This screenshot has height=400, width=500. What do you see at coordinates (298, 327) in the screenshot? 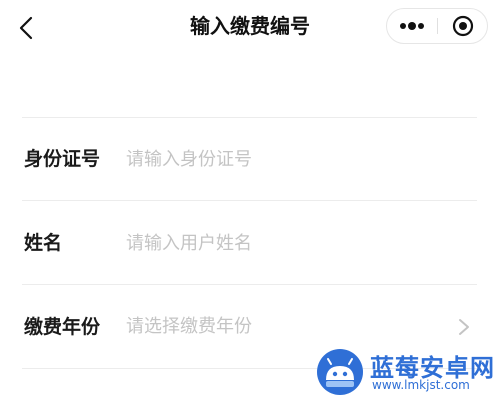
I see `payment-year-select: 请选择缴费年份` at bounding box center [298, 327].